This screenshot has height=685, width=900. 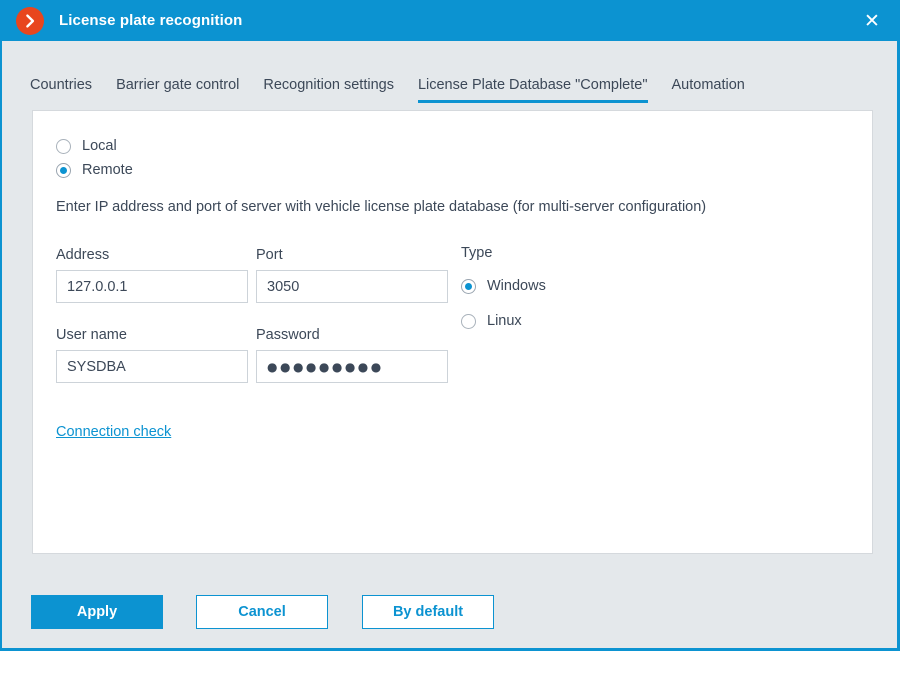 I want to click on field-username: User name SYSDBA, so click(x=152, y=355).